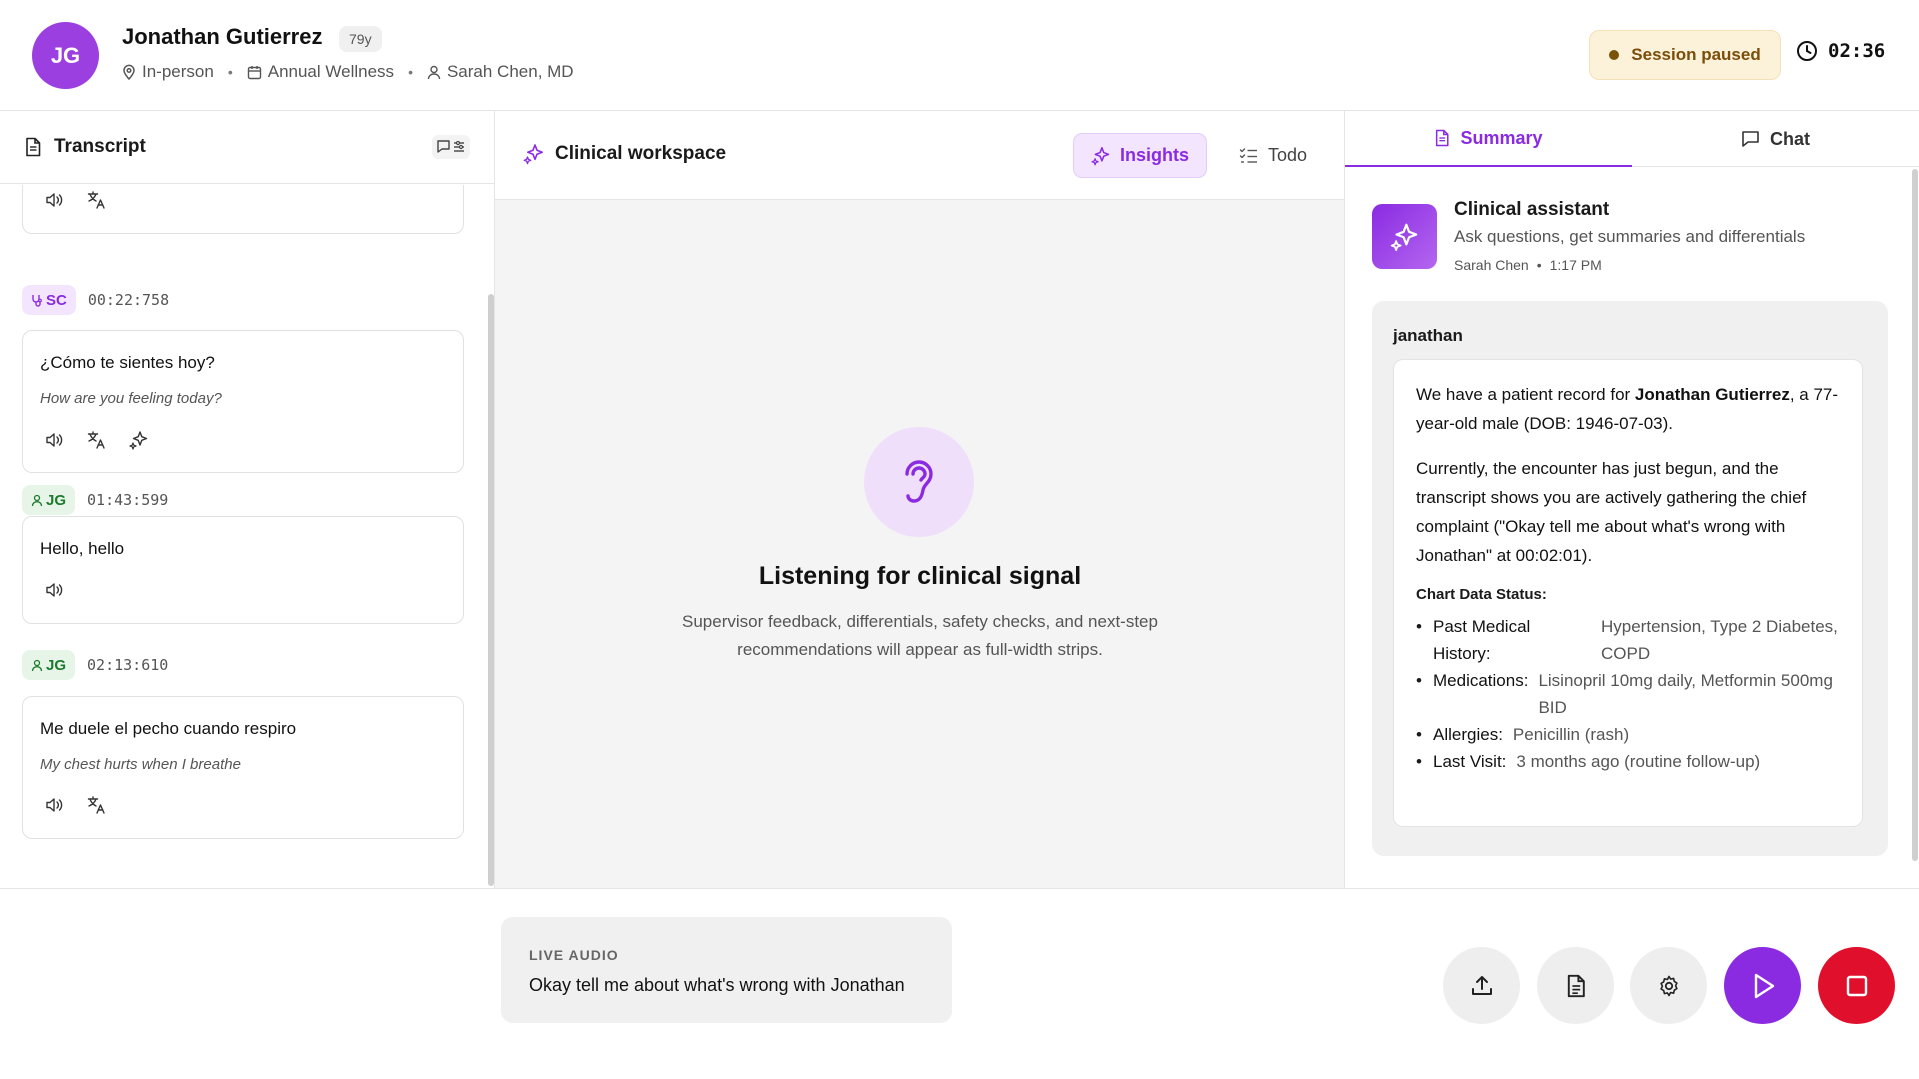  I want to click on play-icon, so click(1763, 986).